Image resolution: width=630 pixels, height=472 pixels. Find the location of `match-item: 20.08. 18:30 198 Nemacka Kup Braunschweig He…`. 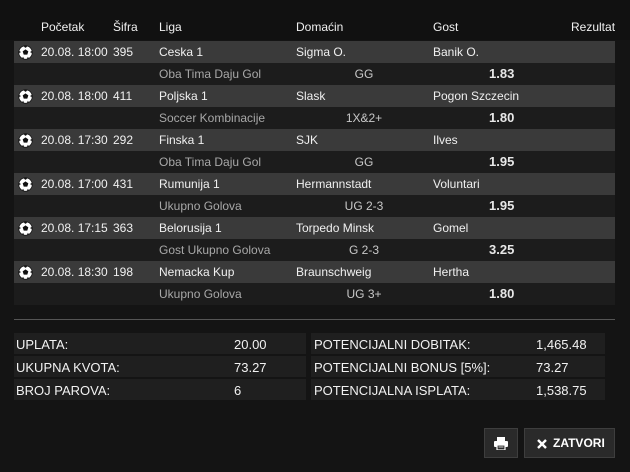

match-item: 20.08. 18:30 198 Nemacka Kup Braunschweig He… is located at coordinates (314, 283).